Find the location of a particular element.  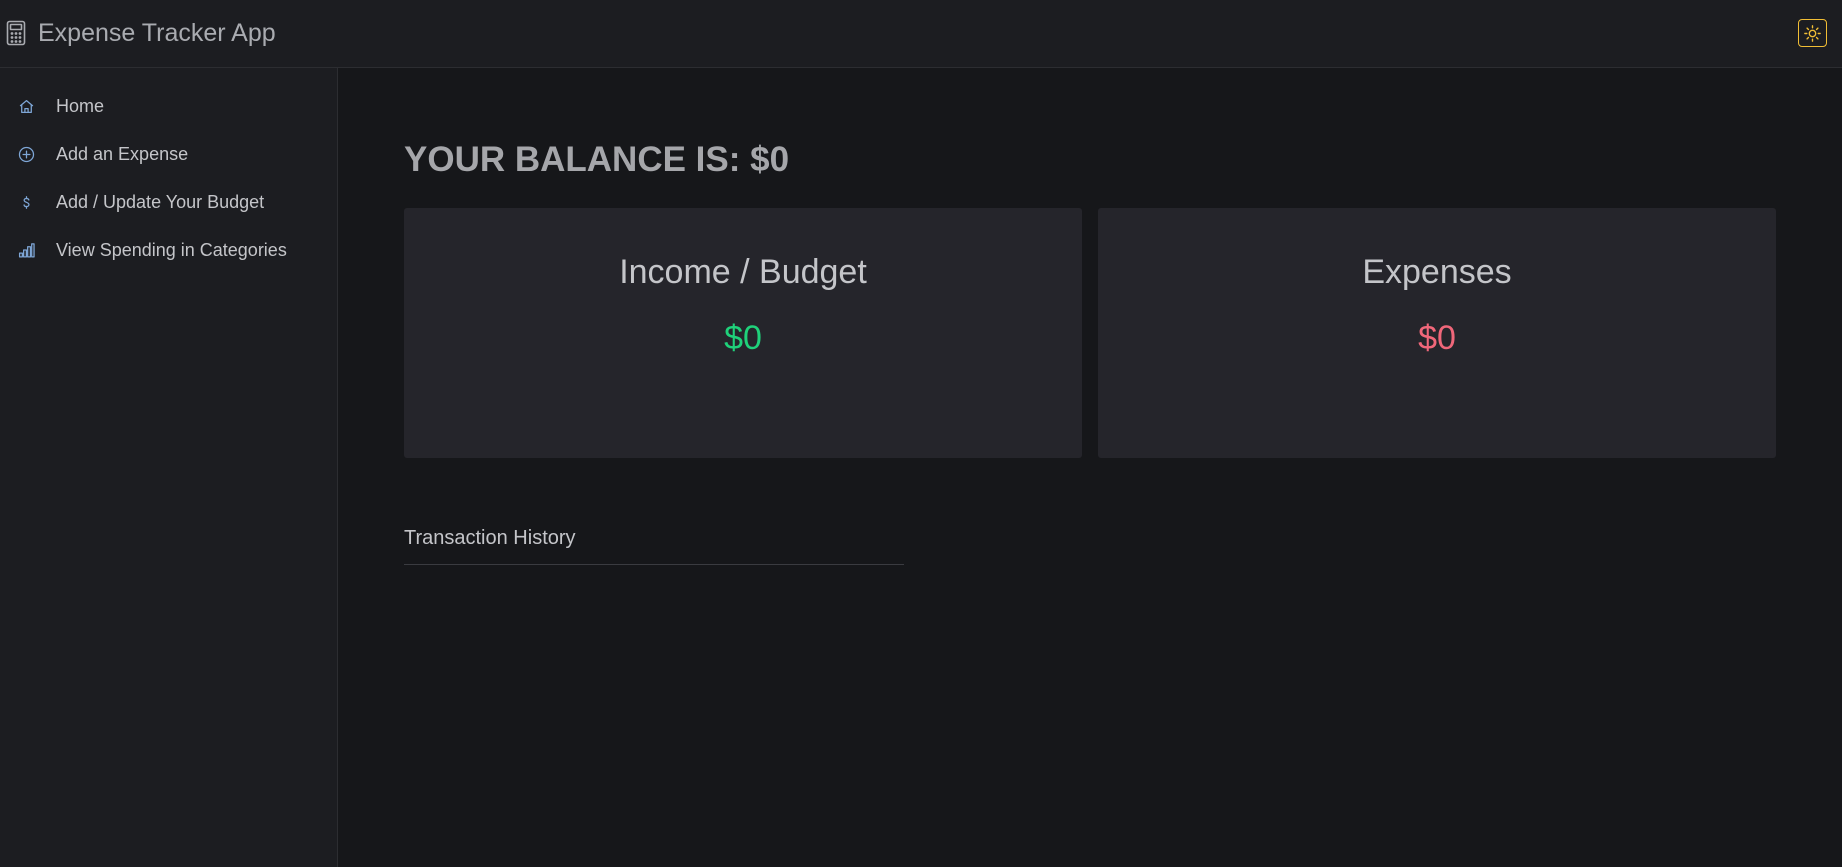

income-amount: $0 is located at coordinates (743, 338).